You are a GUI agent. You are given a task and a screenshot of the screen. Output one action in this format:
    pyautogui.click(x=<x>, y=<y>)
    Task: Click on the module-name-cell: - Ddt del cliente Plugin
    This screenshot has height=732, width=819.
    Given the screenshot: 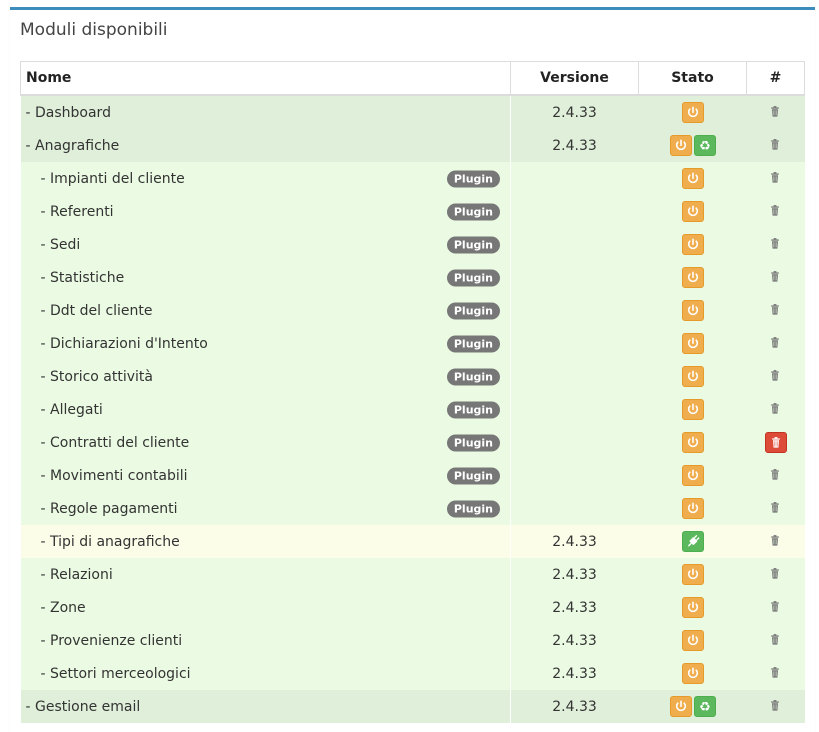 What is the action you would take?
    pyautogui.click(x=265, y=310)
    